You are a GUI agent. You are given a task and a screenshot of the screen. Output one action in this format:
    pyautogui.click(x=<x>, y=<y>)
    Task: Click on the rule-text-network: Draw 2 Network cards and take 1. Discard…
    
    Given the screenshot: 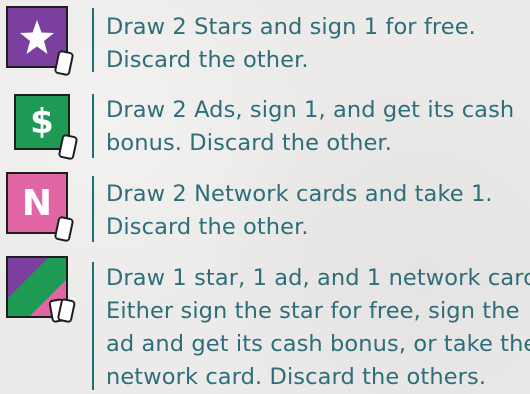 What is the action you would take?
    pyautogui.click(x=314, y=211)
    